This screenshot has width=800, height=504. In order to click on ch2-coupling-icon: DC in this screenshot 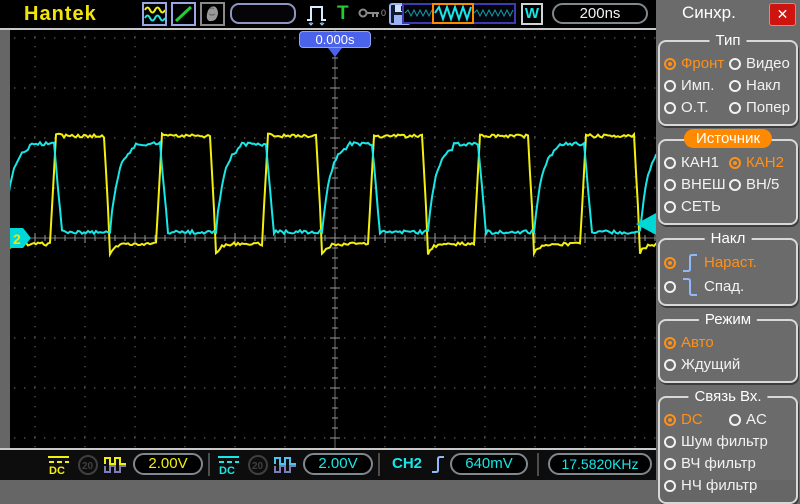, I will do `click(229, 467)`.